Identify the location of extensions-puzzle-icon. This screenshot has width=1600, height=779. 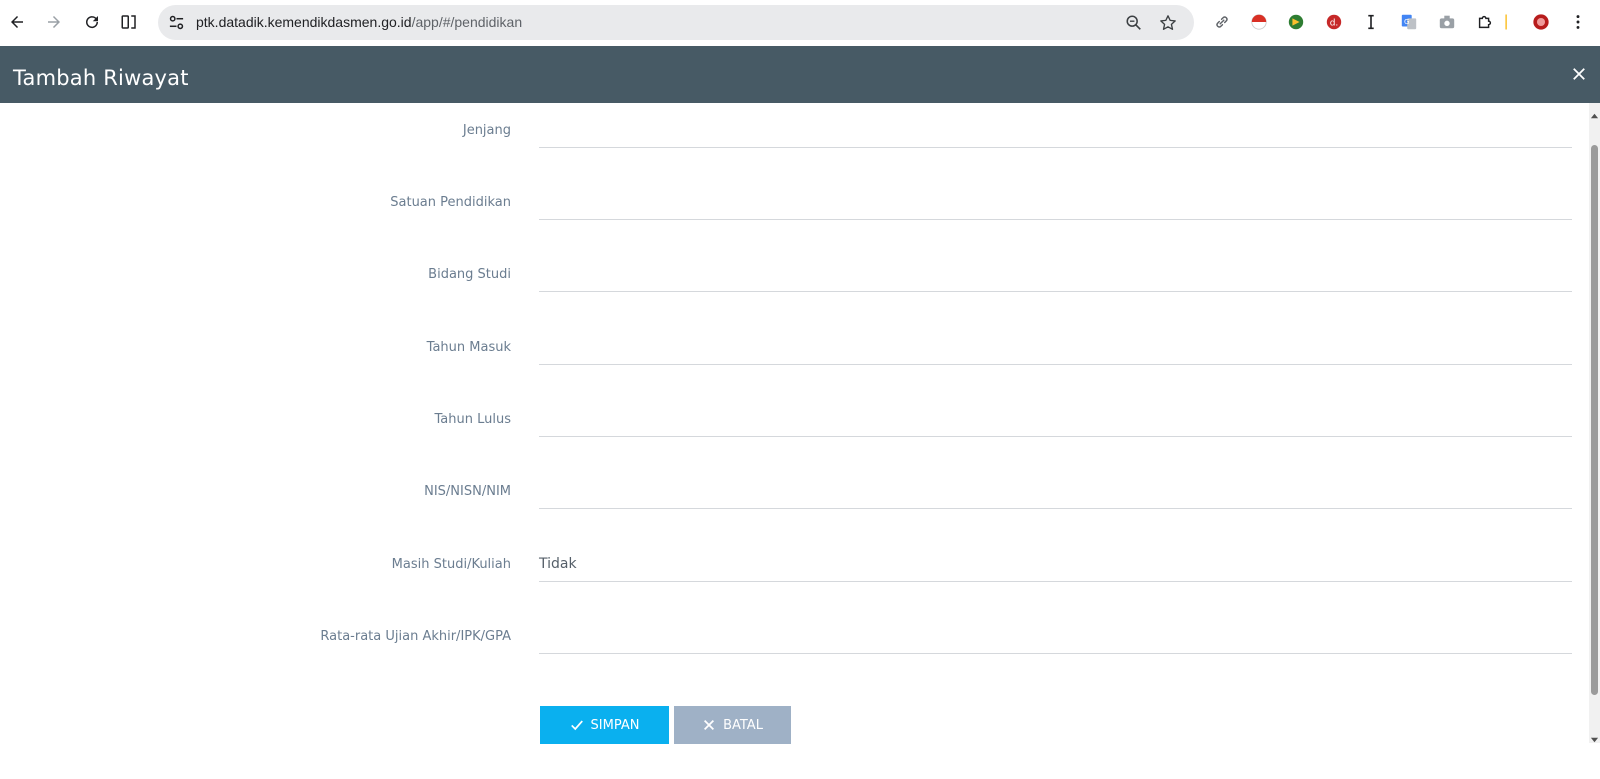
(1485, 22).